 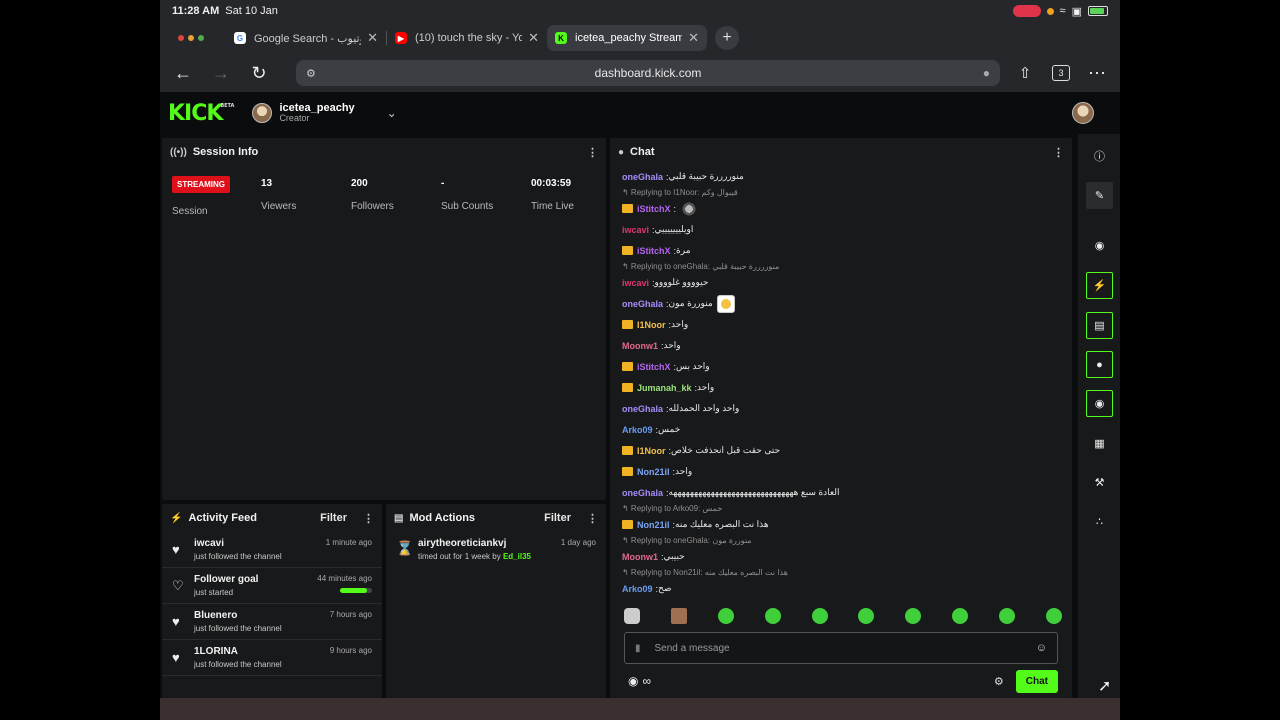 I want to click on forward-icon: →, so click(x=221, y=73).